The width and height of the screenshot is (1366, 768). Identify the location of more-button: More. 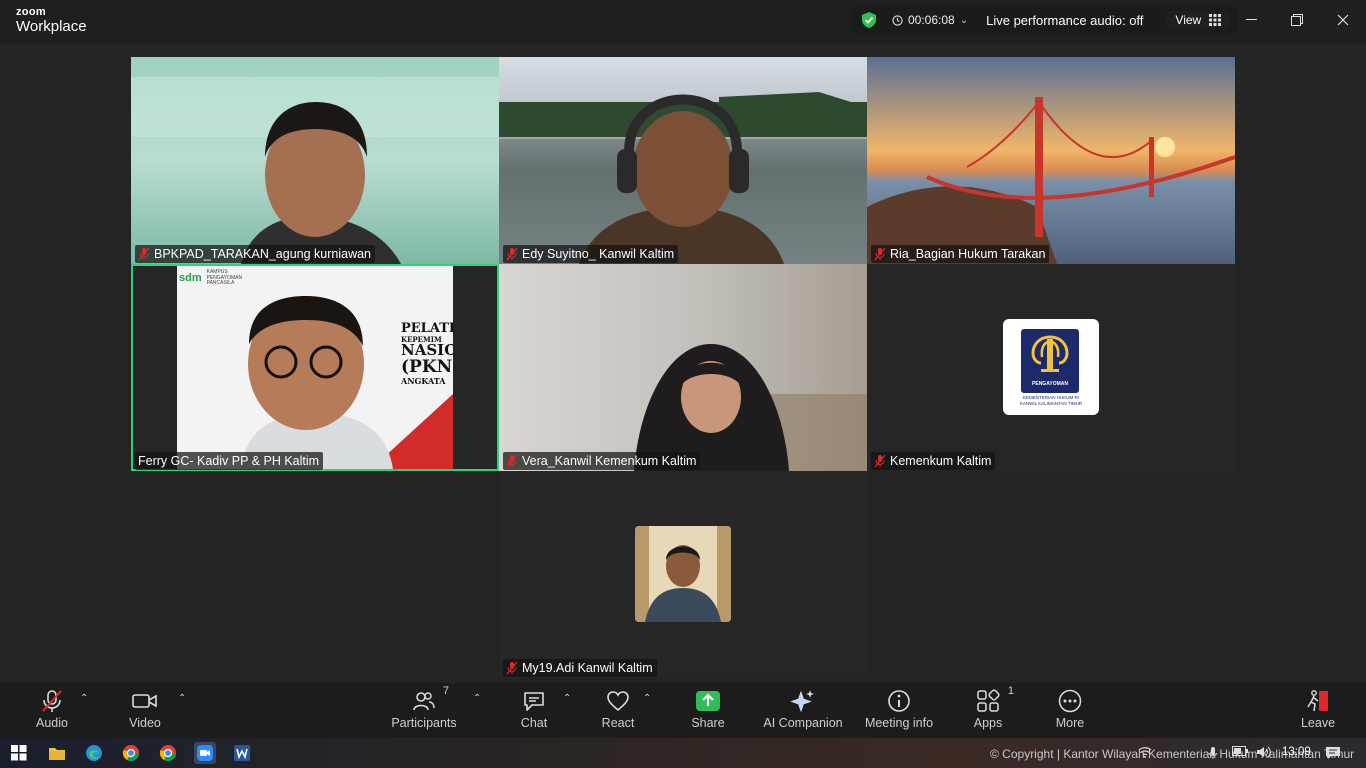
(1070, 711).